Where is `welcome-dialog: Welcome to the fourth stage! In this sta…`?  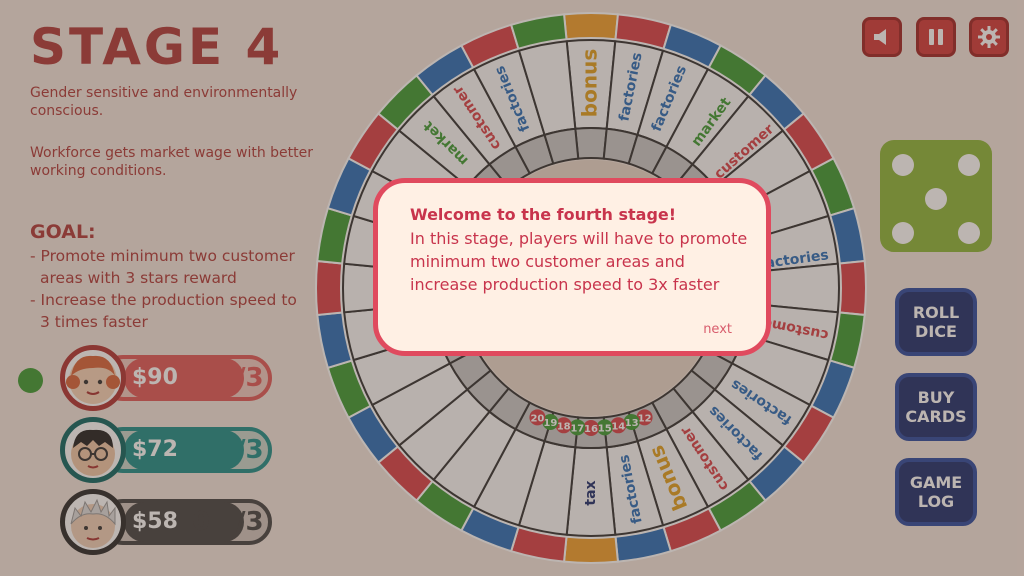
welcome-dialog: Welcome to the fourth stage! In this sta… is located at coordinates (572, 267).